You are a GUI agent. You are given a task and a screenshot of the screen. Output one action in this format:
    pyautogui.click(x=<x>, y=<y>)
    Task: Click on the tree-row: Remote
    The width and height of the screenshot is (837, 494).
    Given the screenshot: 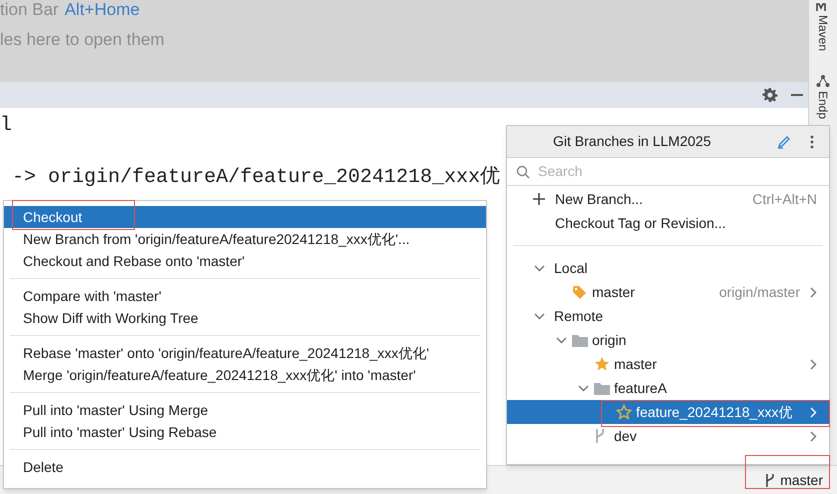 What is the action you would take?
    pyautogui.click(x=668, y=316)
    